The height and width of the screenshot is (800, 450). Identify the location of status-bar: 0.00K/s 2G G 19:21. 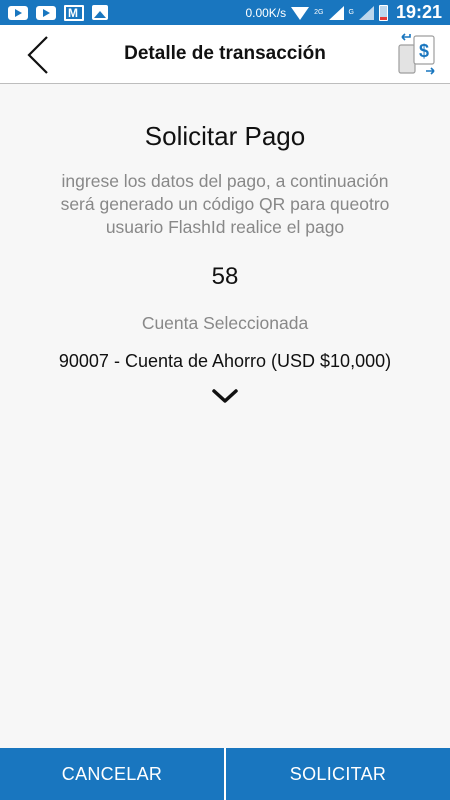
(225, 12).